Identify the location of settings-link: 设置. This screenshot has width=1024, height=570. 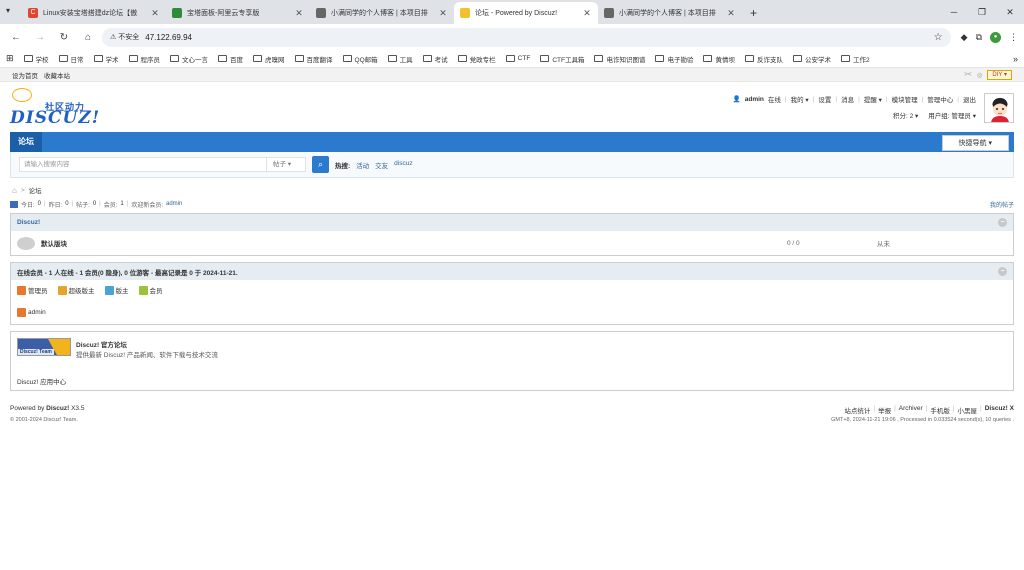
(824, 99).